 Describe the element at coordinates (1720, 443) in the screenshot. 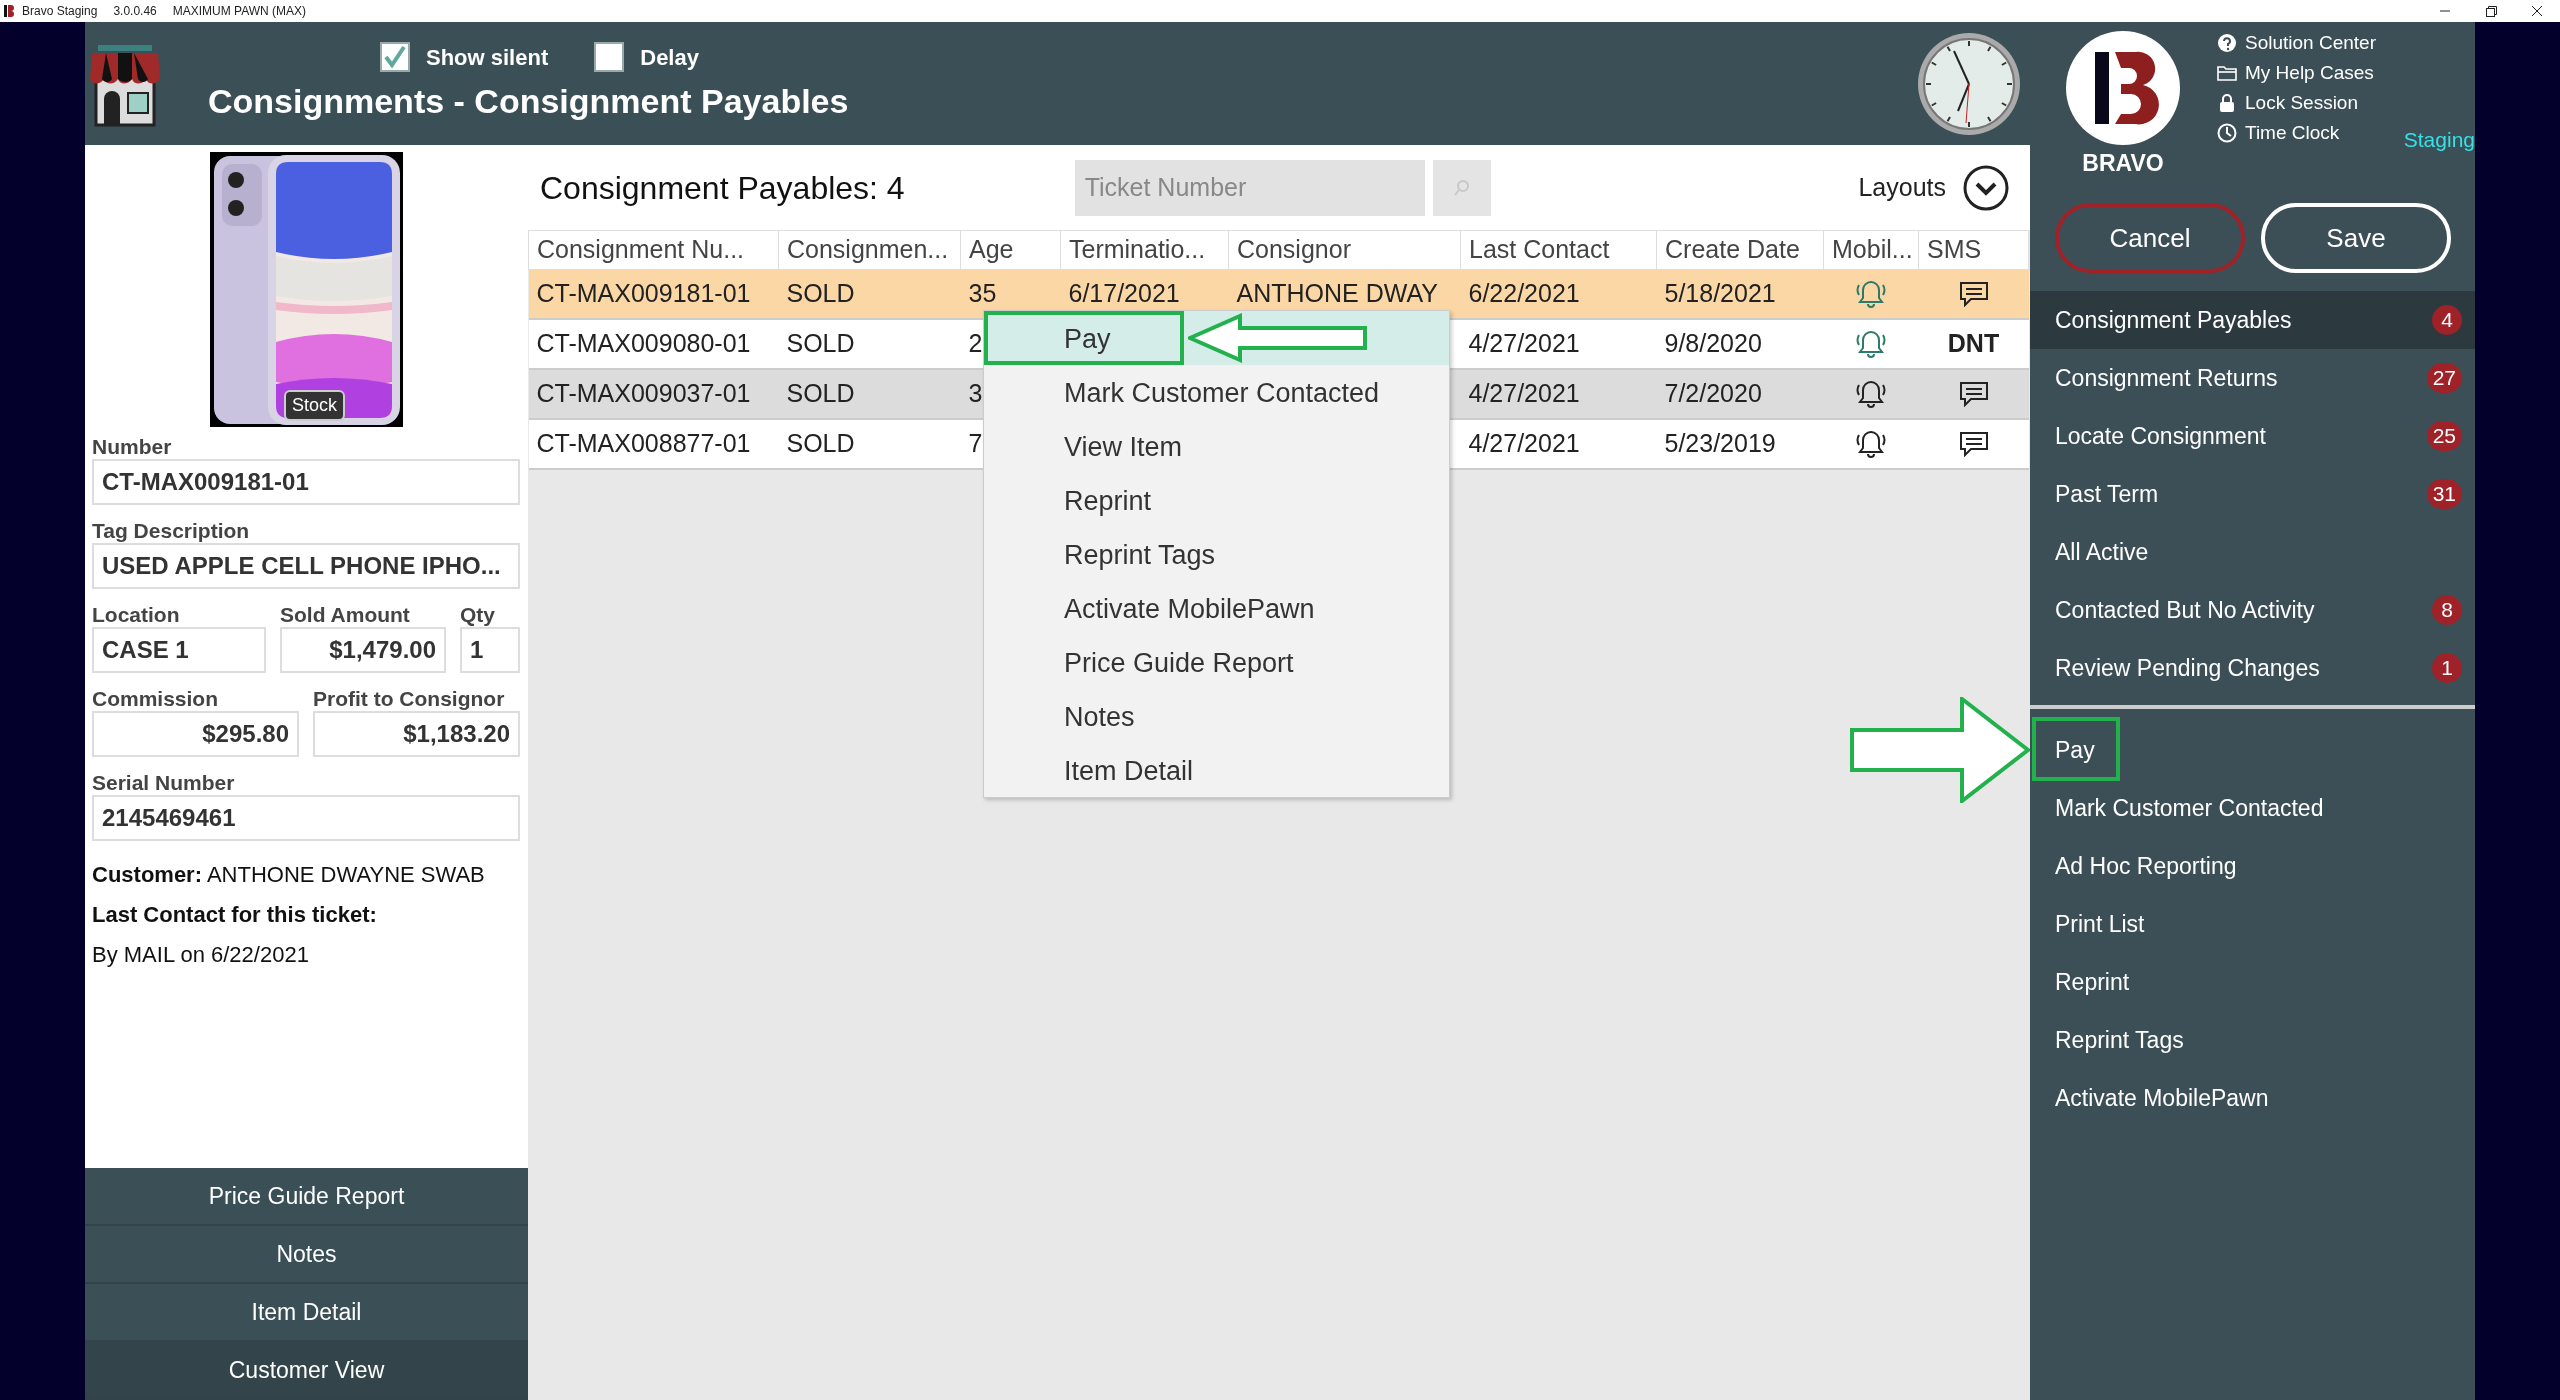

I see `table-cell: 5/23/2019` at that location.